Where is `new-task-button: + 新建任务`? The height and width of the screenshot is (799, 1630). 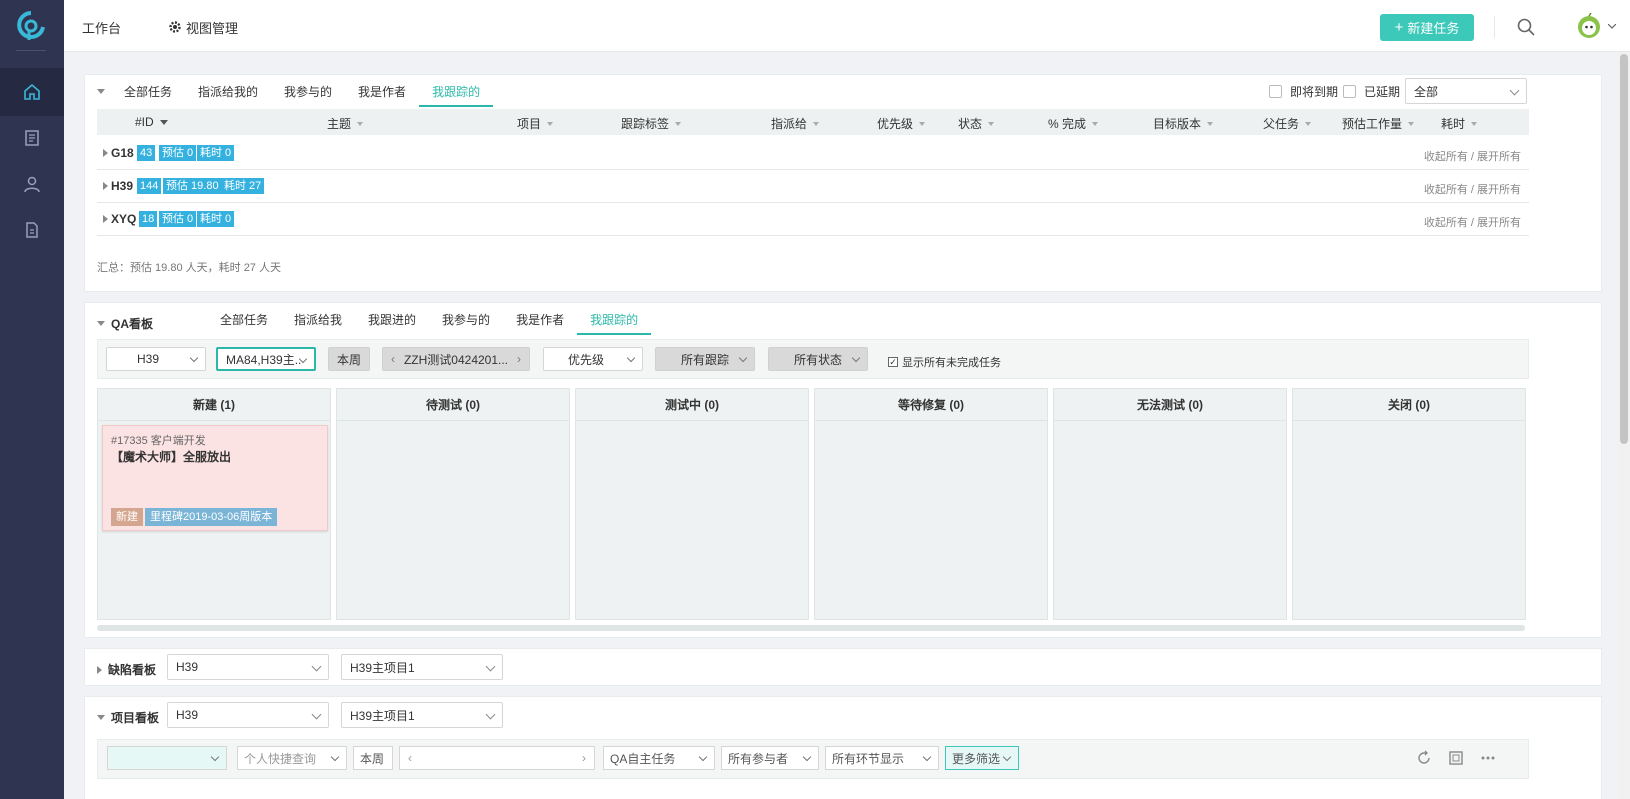 new-task-button: + 新建任务 is located at coordinates (1427, 27).